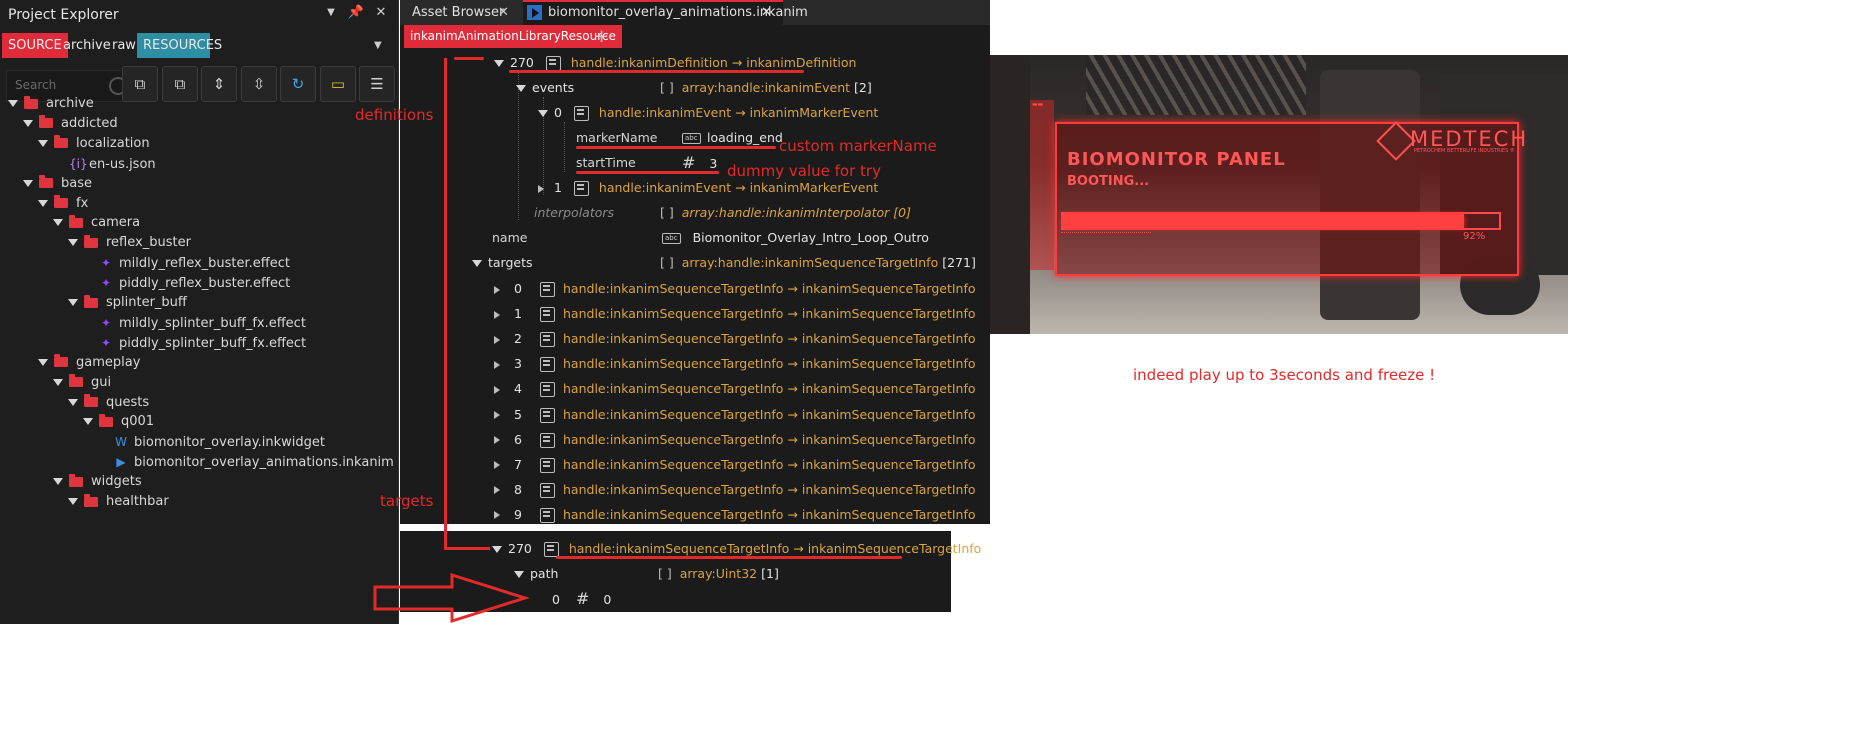 This screenshot has height=751, width=1868. What do you see at coordinates (186, 283) in the screenshot?
I see `tree-item: ✦ piddly_reflex_buster.effect` at bounding box center [186, 283].